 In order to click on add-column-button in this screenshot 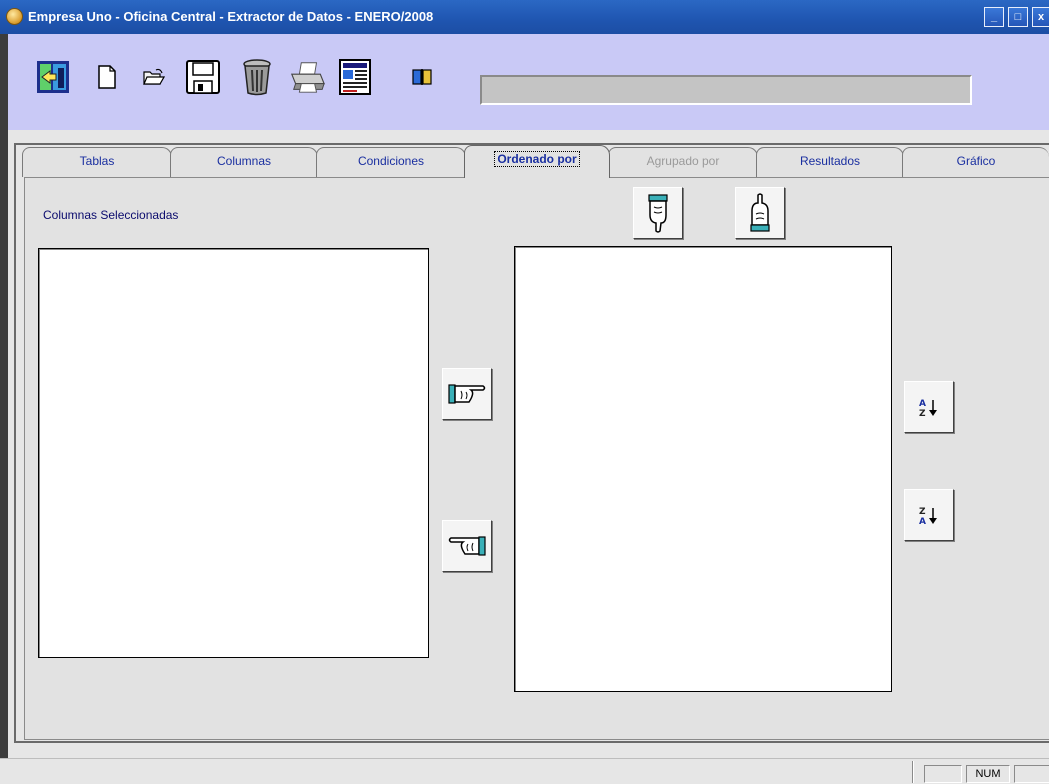, I will do `click(467, 394)`.